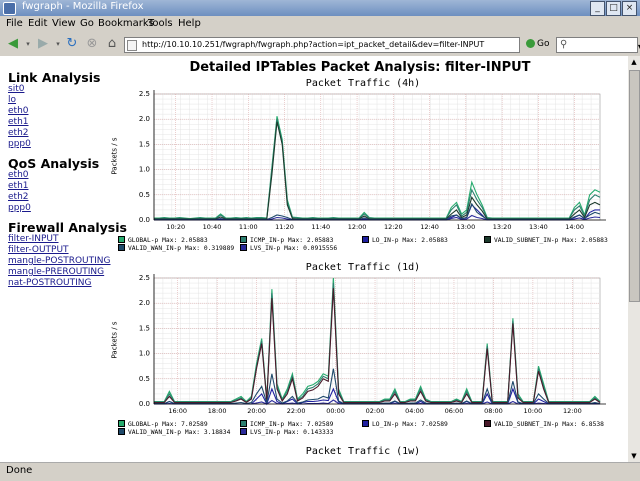 This screenshot has height=481, width=640. I want to click on graph-1w: Packet Traffic (1w), so click(363, 454).